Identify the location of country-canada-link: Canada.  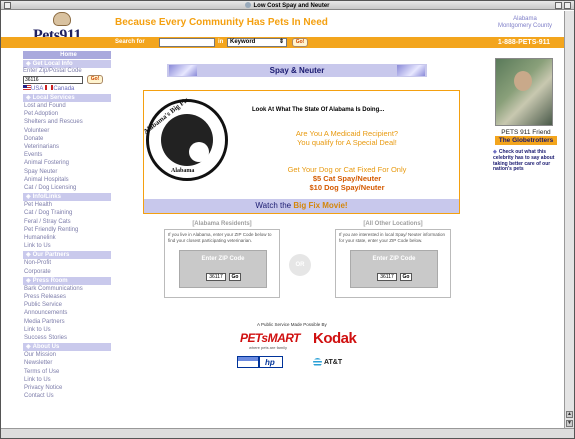
(63, 89).